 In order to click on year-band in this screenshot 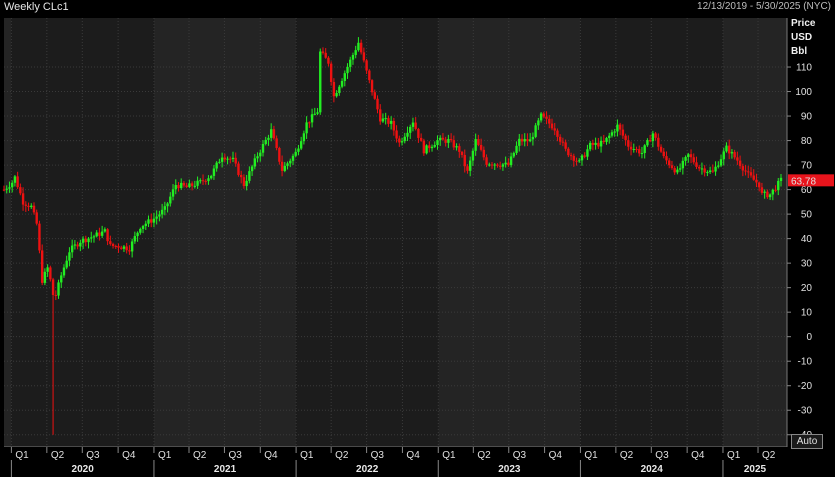, I will do `click(754, 232)`.